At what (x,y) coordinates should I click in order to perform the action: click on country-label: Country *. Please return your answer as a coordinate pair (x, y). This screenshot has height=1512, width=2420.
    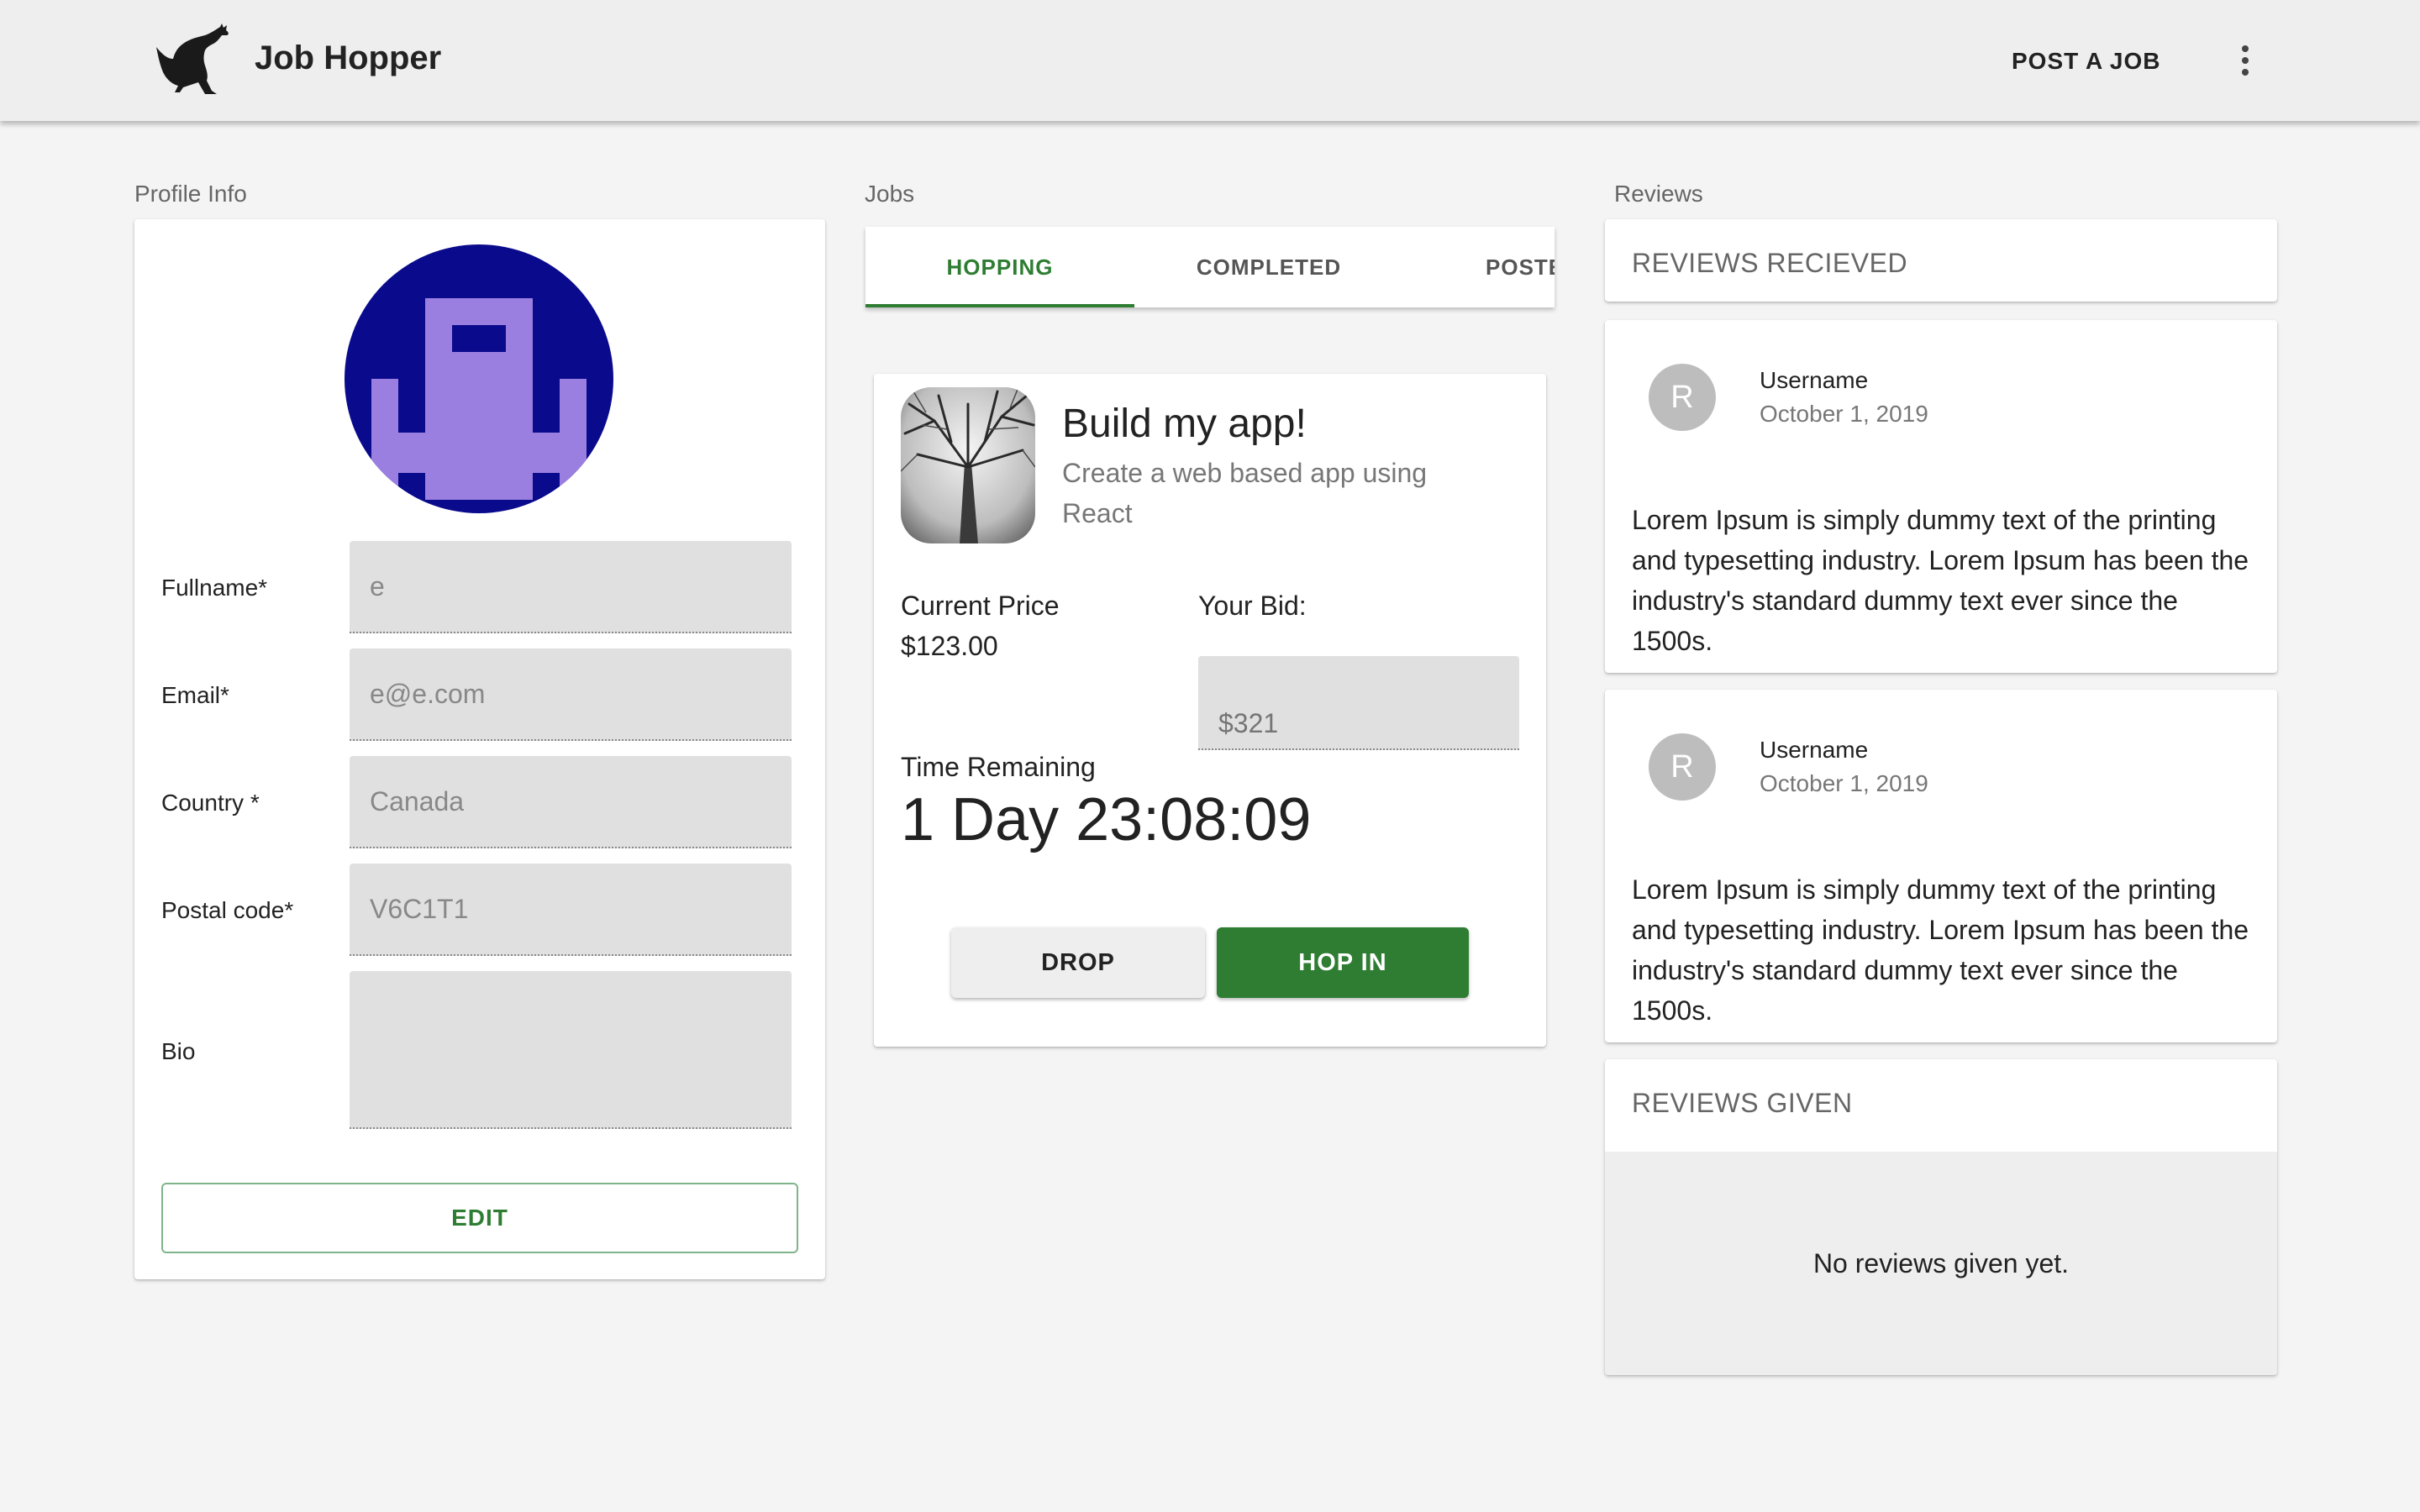
    Looking at the image, I should click on (210, 803).